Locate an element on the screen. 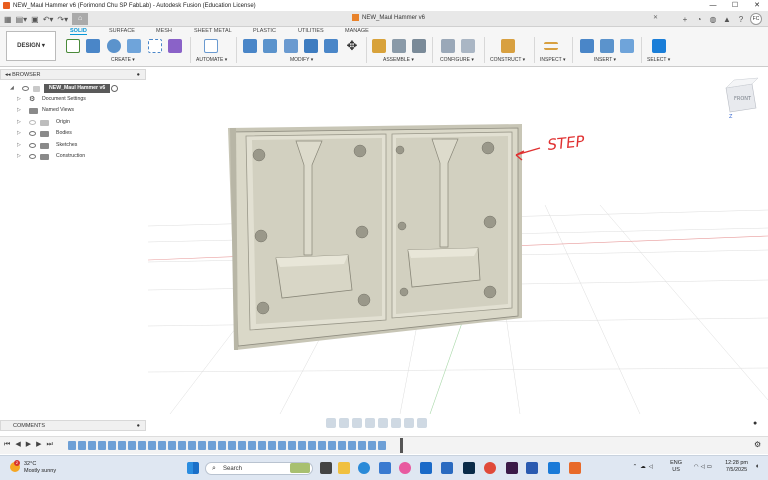  clock: 12:28 pm 7/5/2025 is located at coordinates (736, 467).